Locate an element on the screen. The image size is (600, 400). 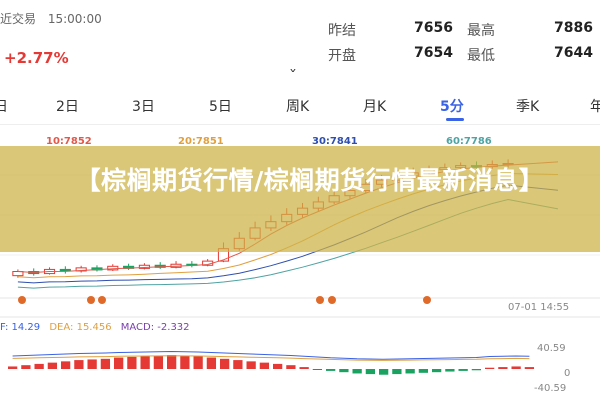
macd-legend: F: 14.29 DEA: 15.456 MACD: -2.332 is located at coordinates (98, 327).